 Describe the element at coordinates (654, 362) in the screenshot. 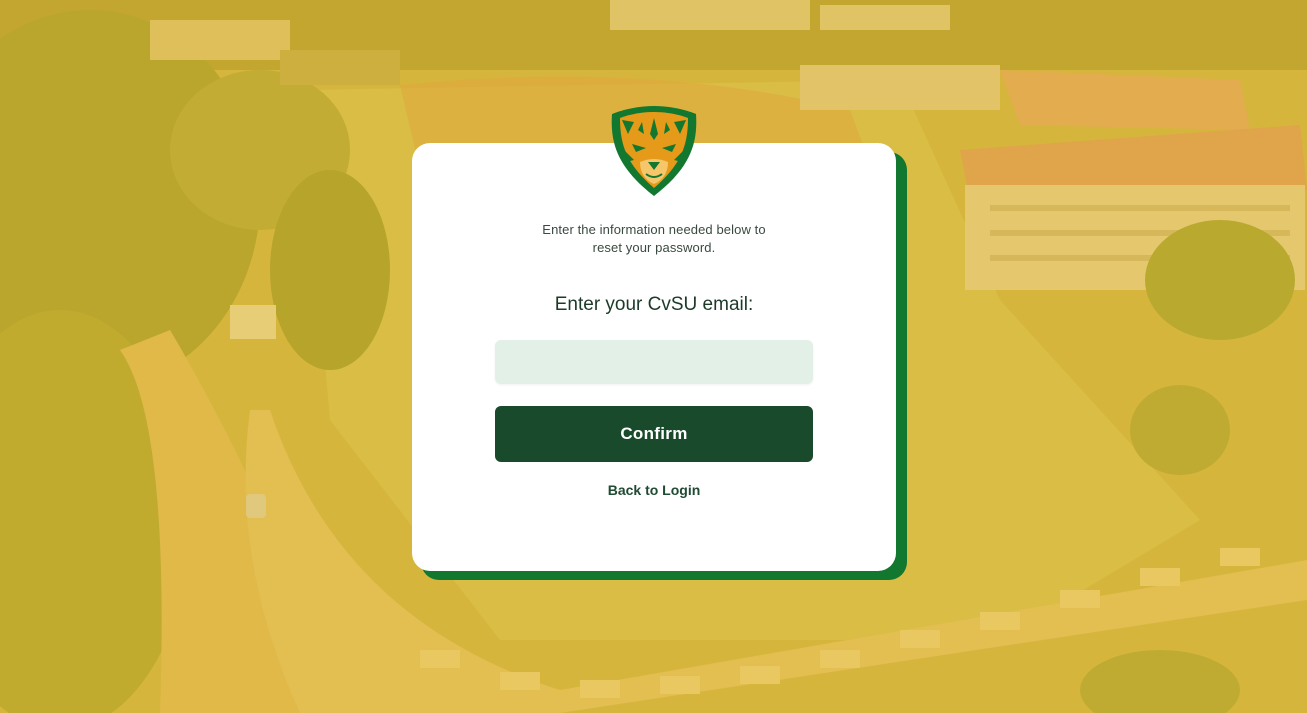

I see `email-field` at that location.